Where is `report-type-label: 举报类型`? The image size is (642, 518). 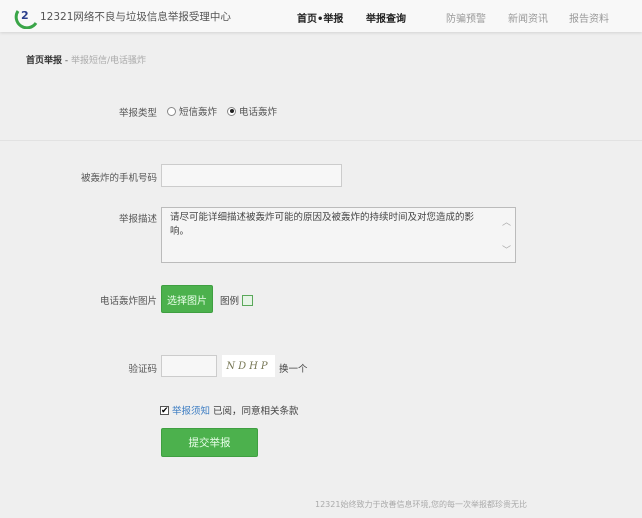 report-type-label: 举报类型 is located at coordinates (137, 113).